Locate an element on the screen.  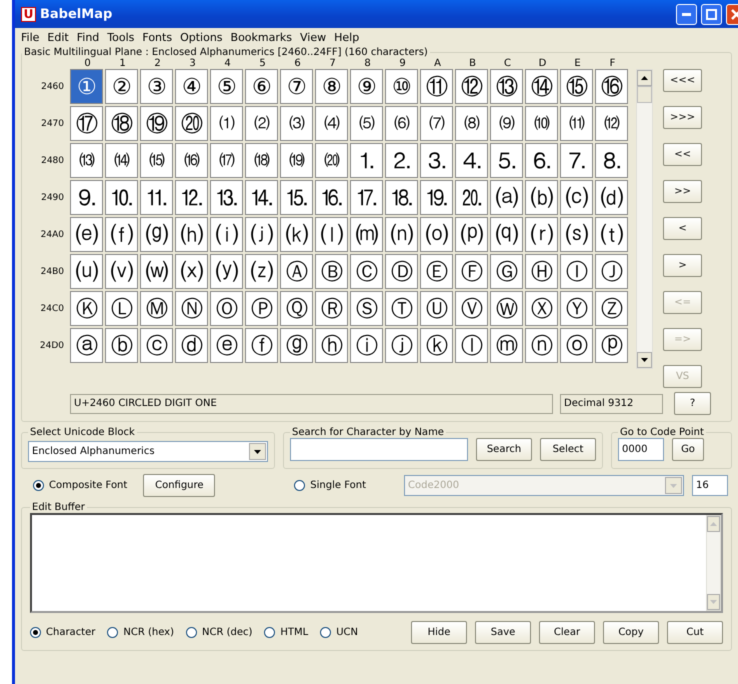
character-cell: ⒀ is located at coordinates (86, 160).